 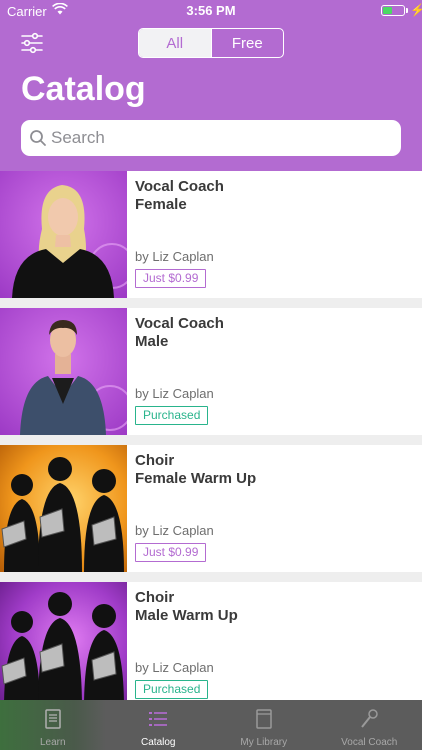 What do you see at coordinates (63, 371) in the screenshot?
I see `man-presenter-thumbnail` at bounding box center [63, 371].